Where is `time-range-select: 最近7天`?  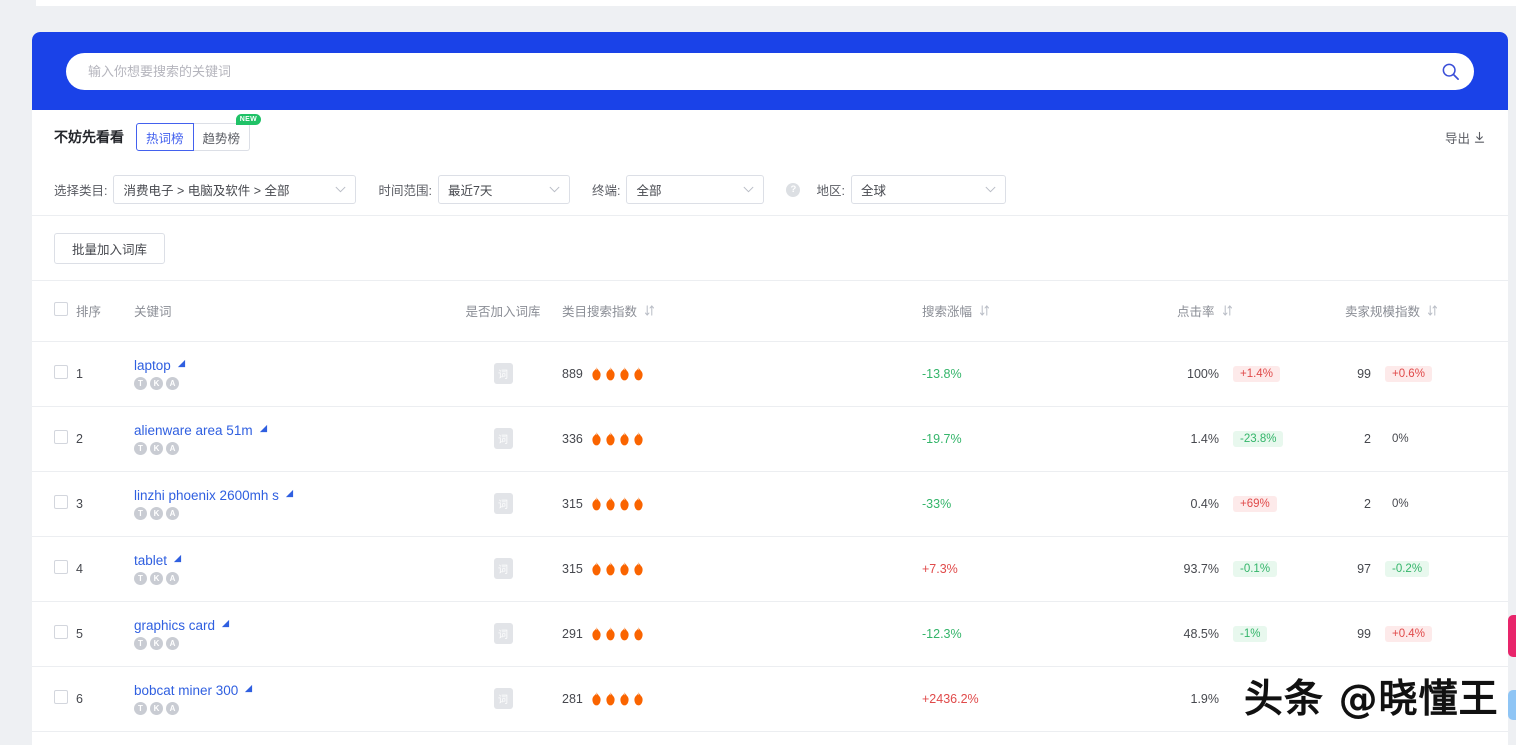
time-range-select: 最近7天 is located at coordinates (503, 189).